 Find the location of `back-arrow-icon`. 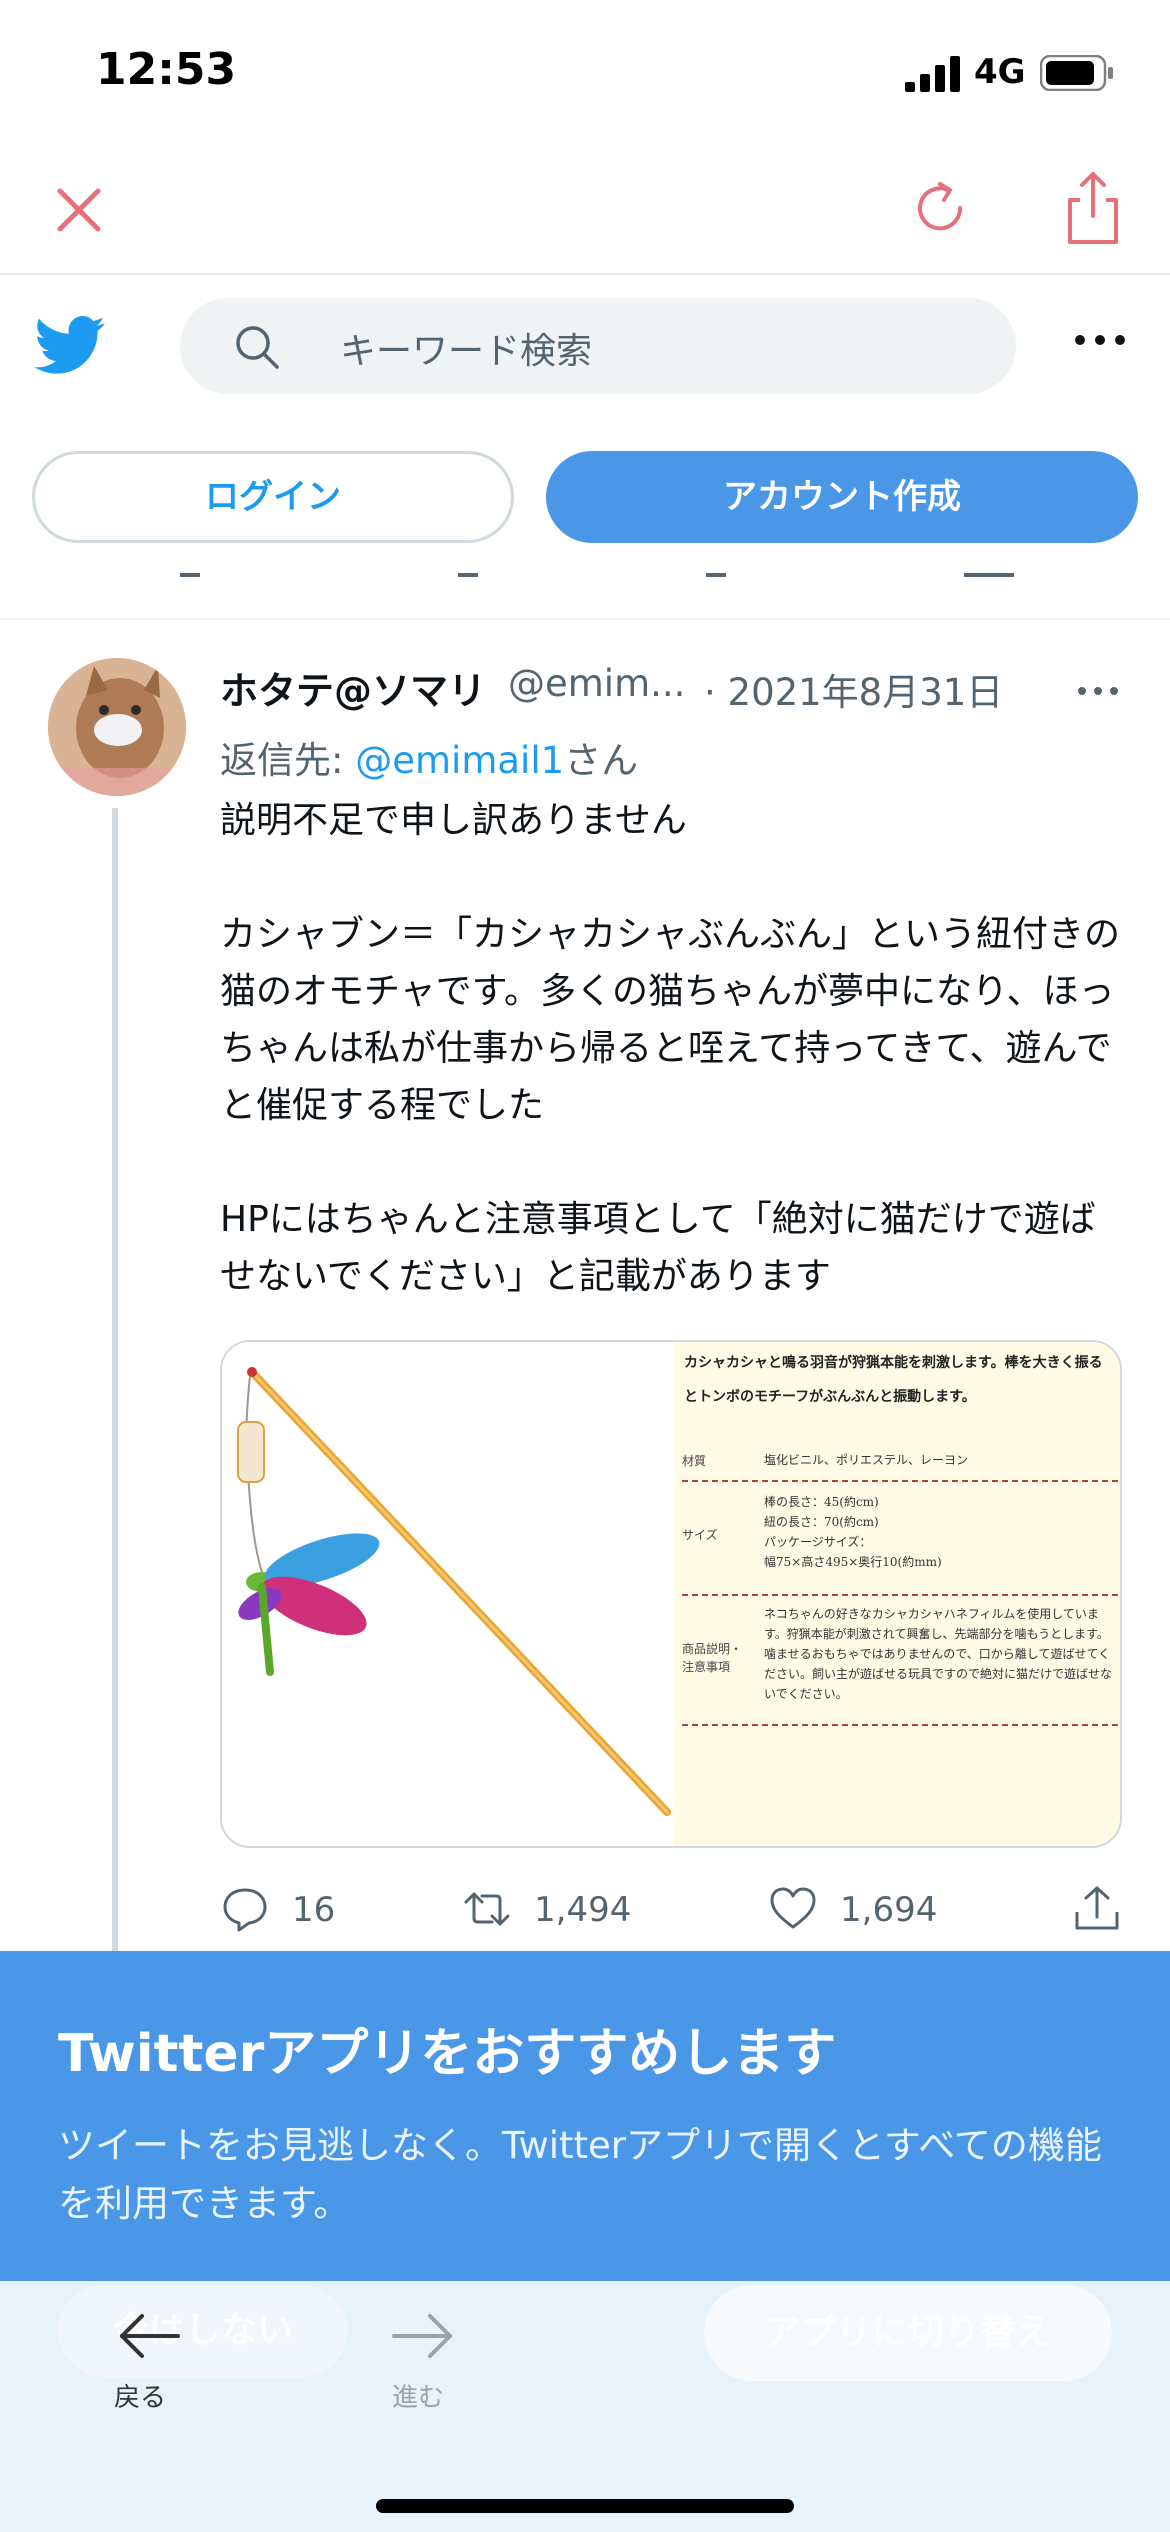

back-arrow-icon is located at coordinates (149, 2336).